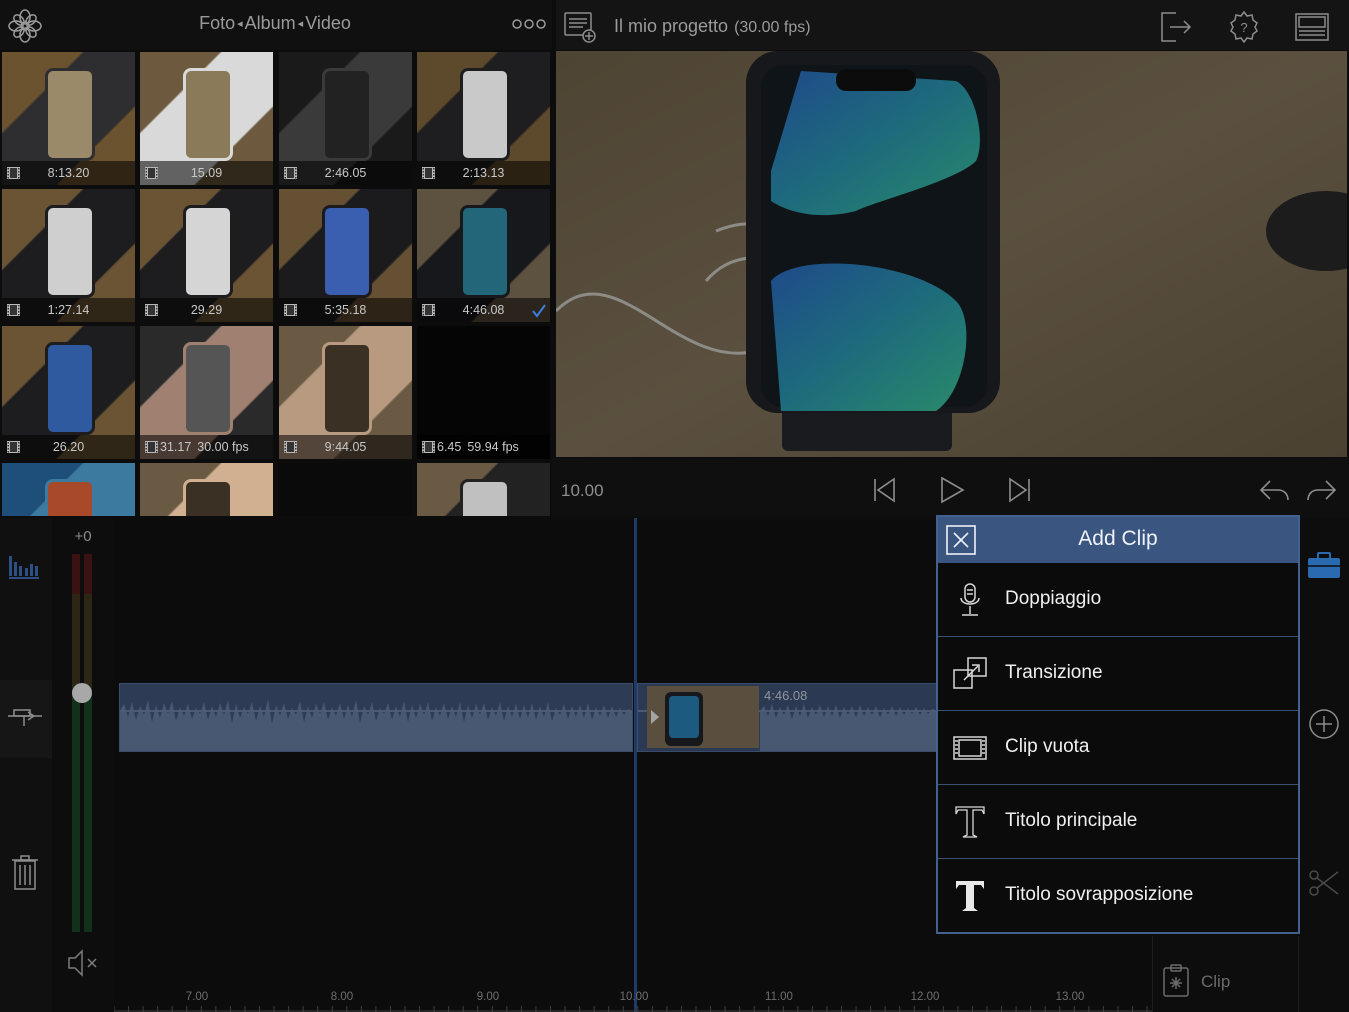 This screenshot has height=1012, width=1349. I want to click on playhead, so click(635, 765).